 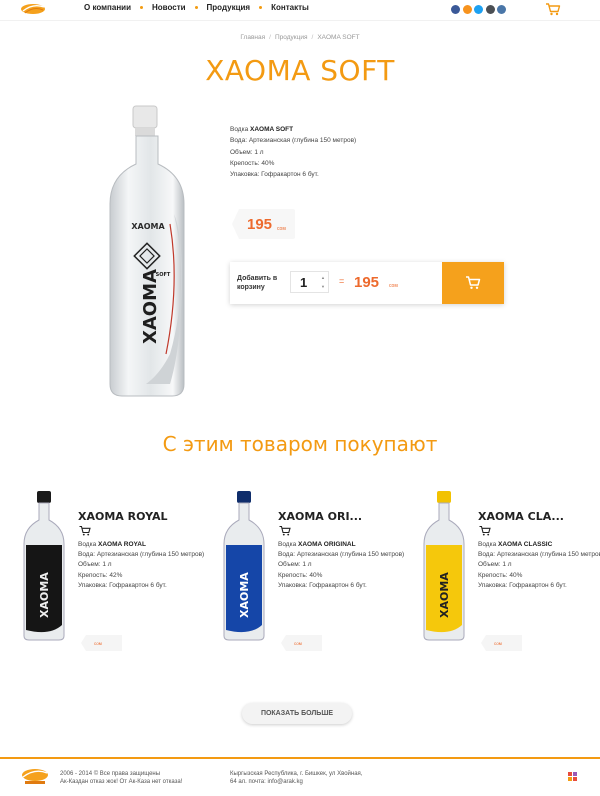 What do you see at coordinates (33, 9) in the screenshot?
I see `brand-logo` at bounding box center [33, 9].